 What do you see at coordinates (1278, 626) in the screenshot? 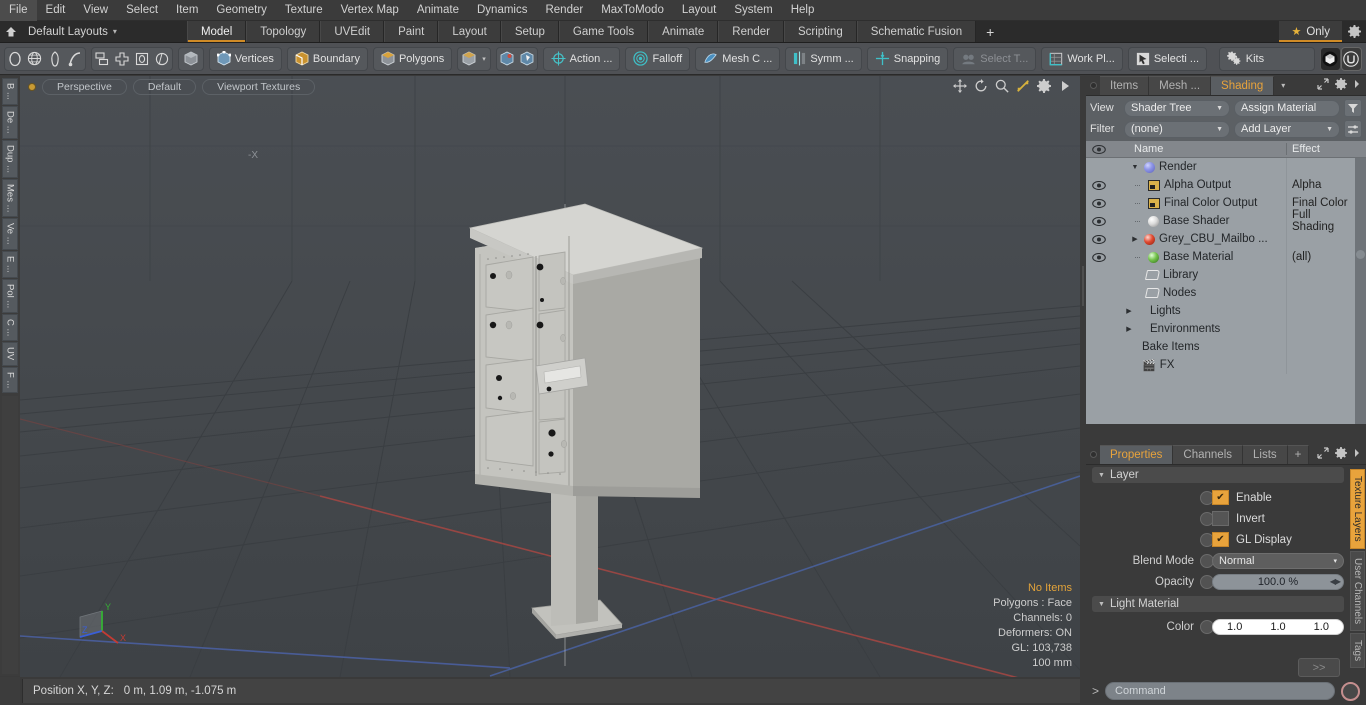
I see `color-field: 1.0 1.0 1.0` at bounding box center [1278, 626].